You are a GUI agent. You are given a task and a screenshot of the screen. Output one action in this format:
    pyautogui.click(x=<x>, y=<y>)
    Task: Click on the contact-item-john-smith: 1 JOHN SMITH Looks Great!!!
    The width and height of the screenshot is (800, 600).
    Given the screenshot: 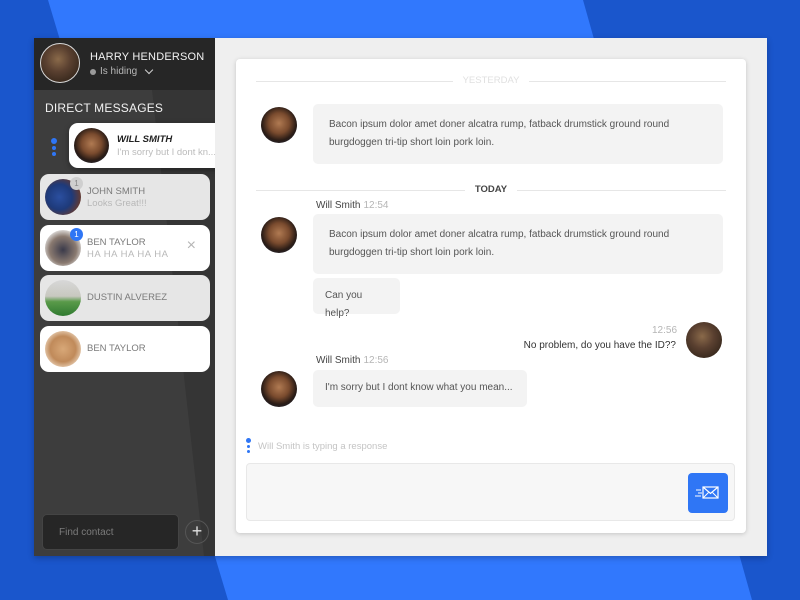 What is the action you would take?
    pyautogui.click(x=125, y=197)
    